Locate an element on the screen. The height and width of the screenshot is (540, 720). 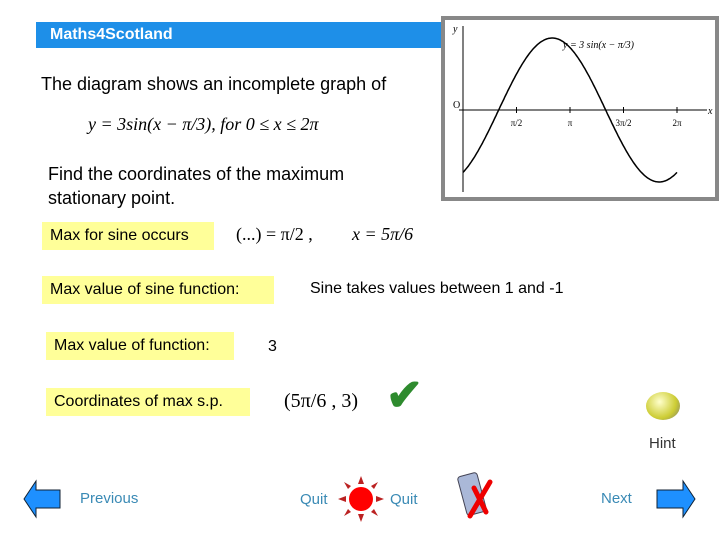
step-label-max-function: Max value of function: is located at coordinates (140, 346).